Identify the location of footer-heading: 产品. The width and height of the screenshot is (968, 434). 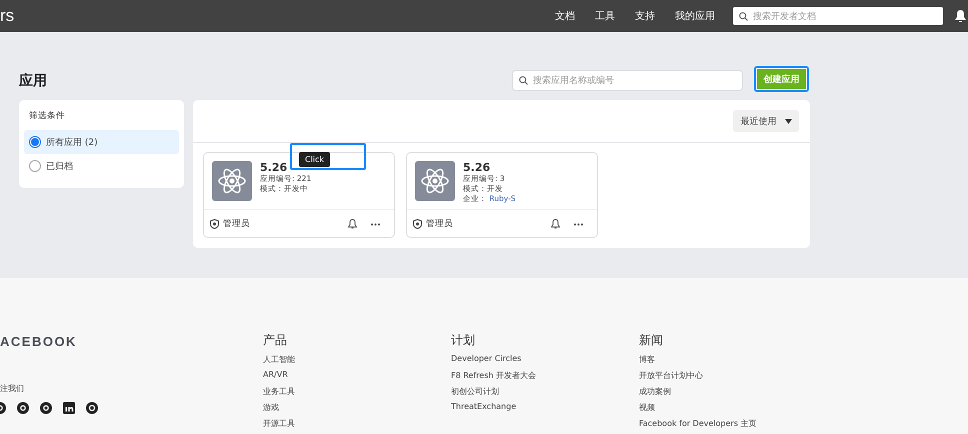
(275, 340).